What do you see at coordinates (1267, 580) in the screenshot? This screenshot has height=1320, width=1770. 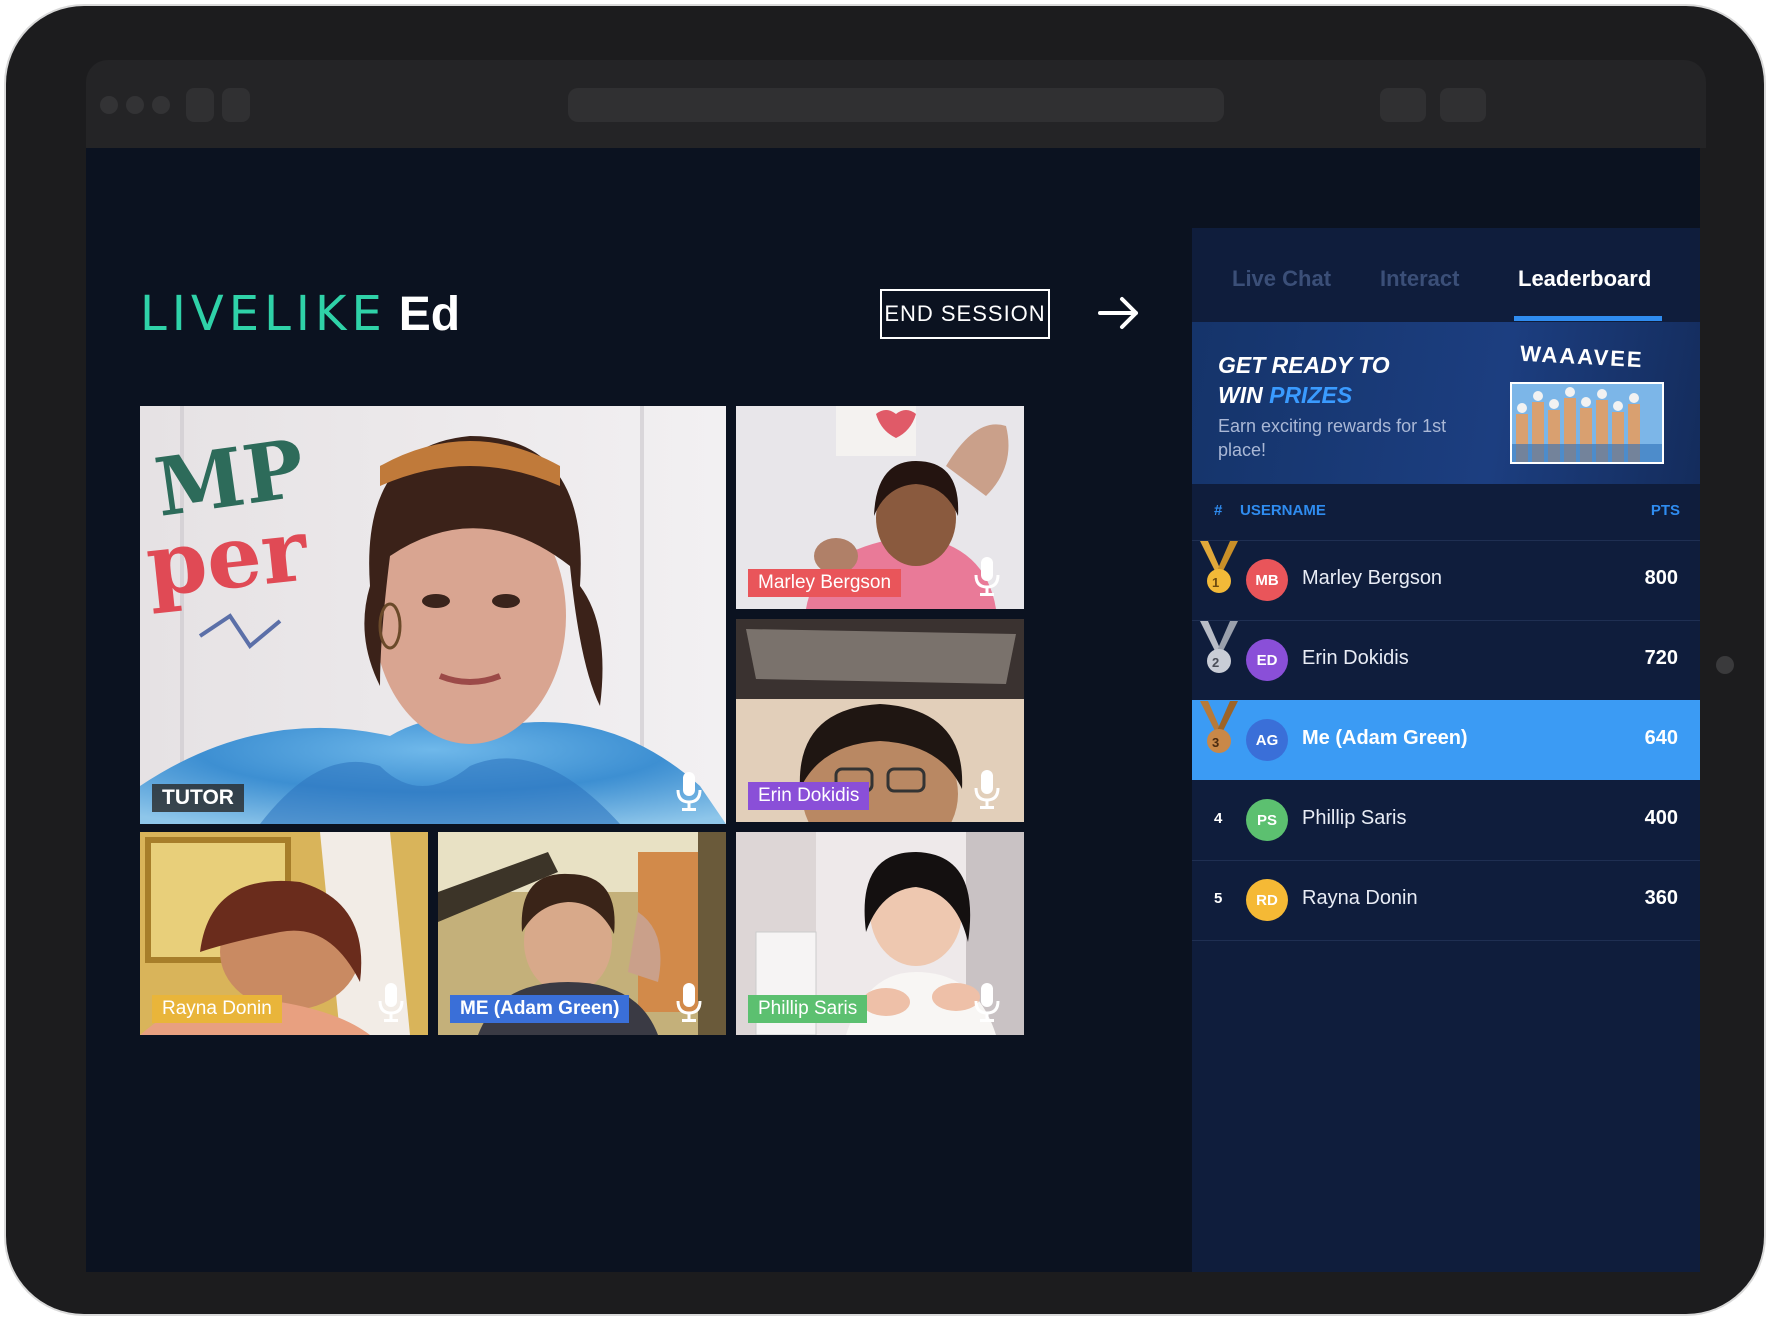 I see `avatar: MB` at bounding box center [1267, 580].